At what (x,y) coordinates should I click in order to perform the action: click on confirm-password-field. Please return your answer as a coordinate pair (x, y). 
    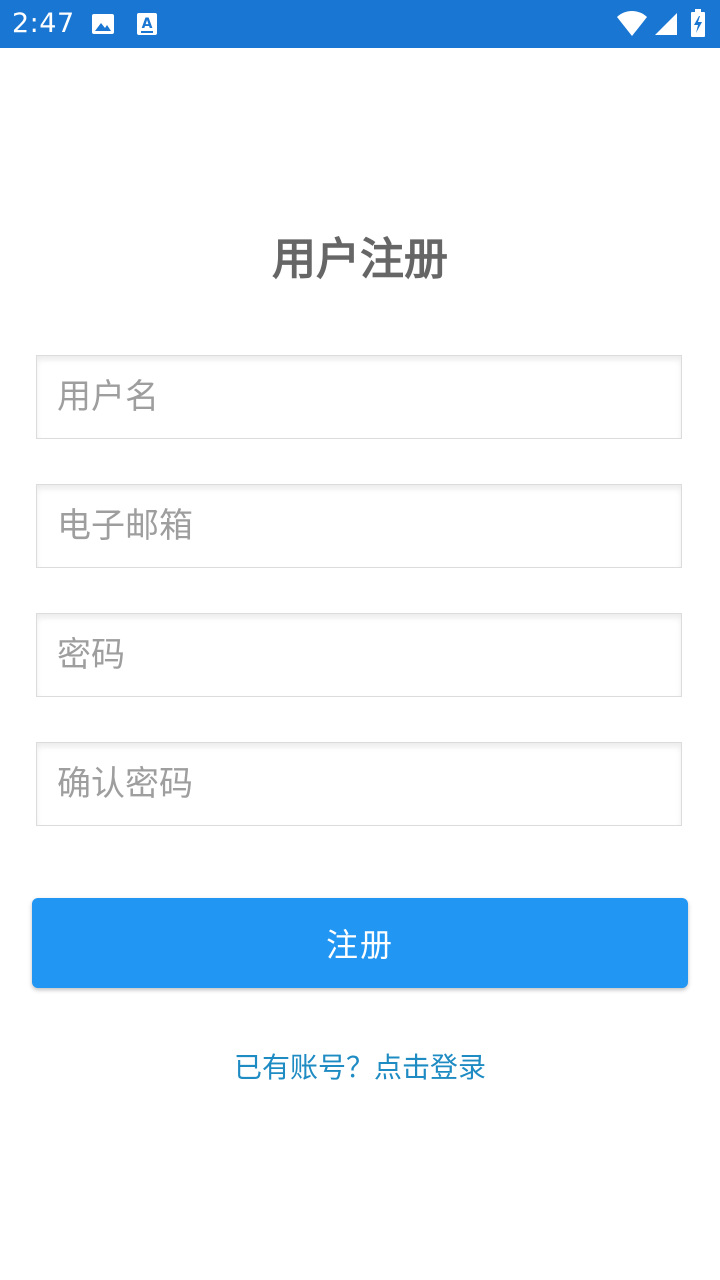
    Looking at the image, I should click on (359, 784).